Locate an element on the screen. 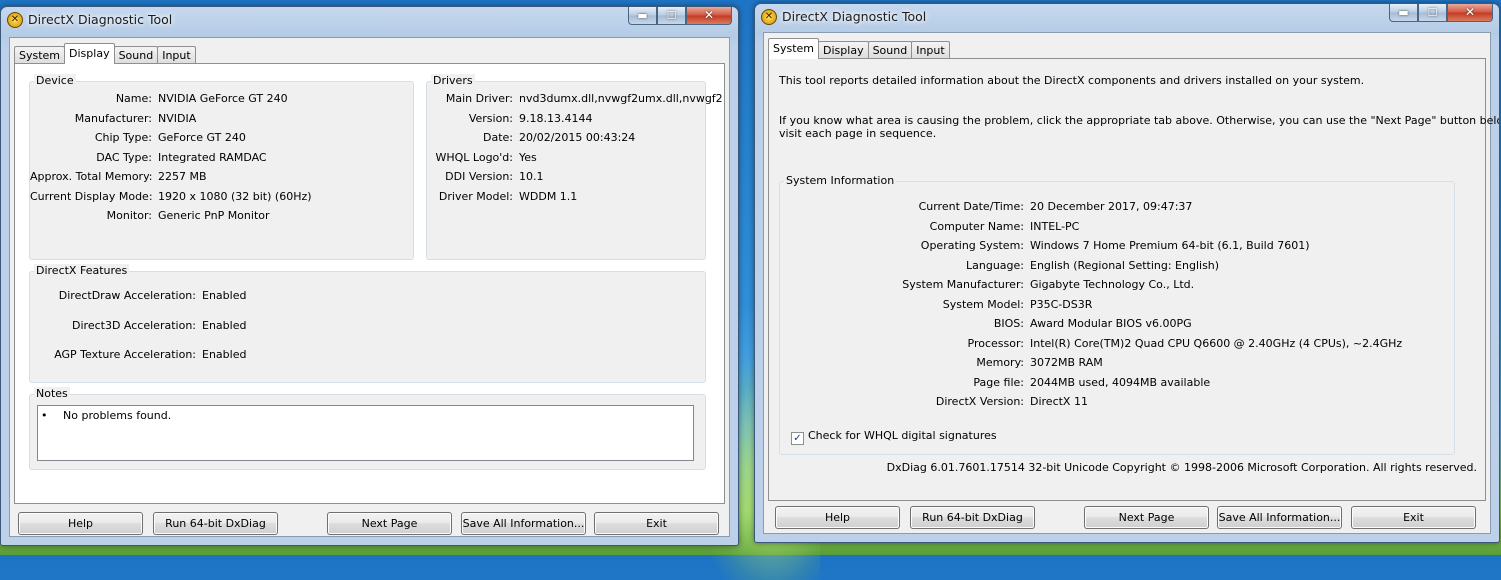 This screenshot has width=1501, height=580. caption-buttons: ▬ ☐ ✕ is located at coordinates (680, 16).